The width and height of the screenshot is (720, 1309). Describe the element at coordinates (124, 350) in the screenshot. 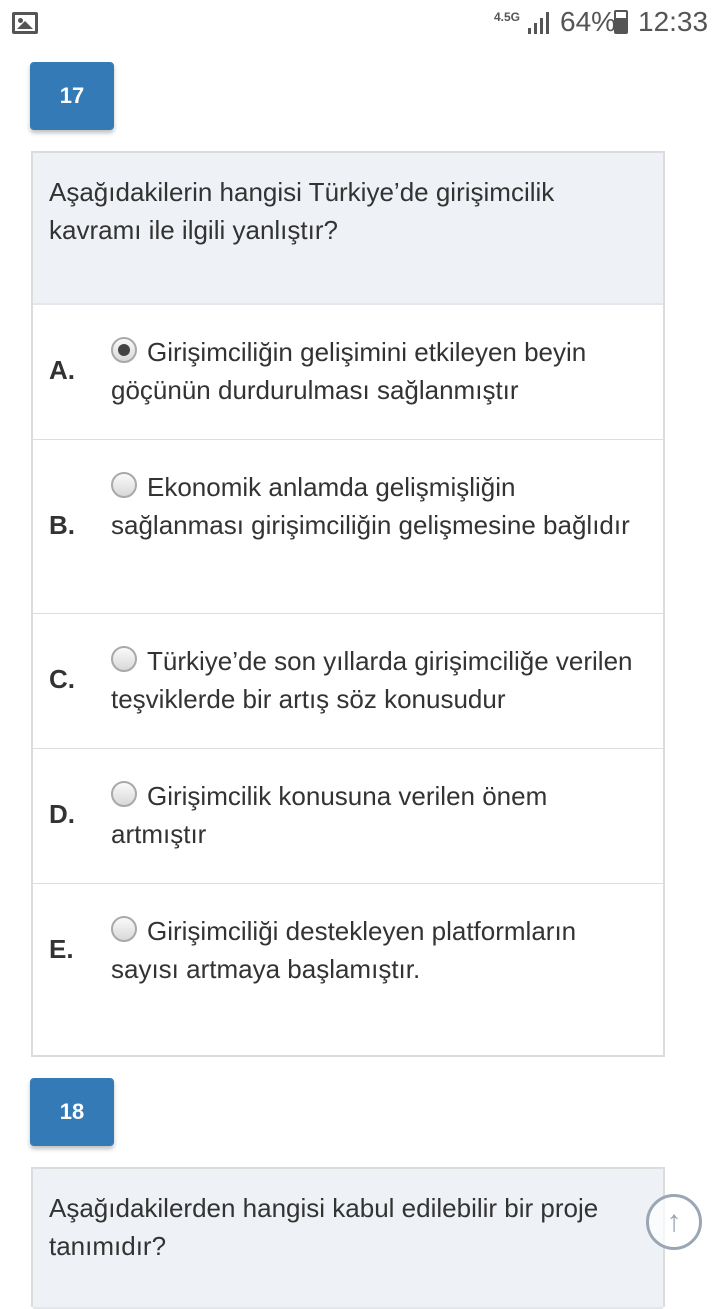

I see `radio-selected-icon` at that location.